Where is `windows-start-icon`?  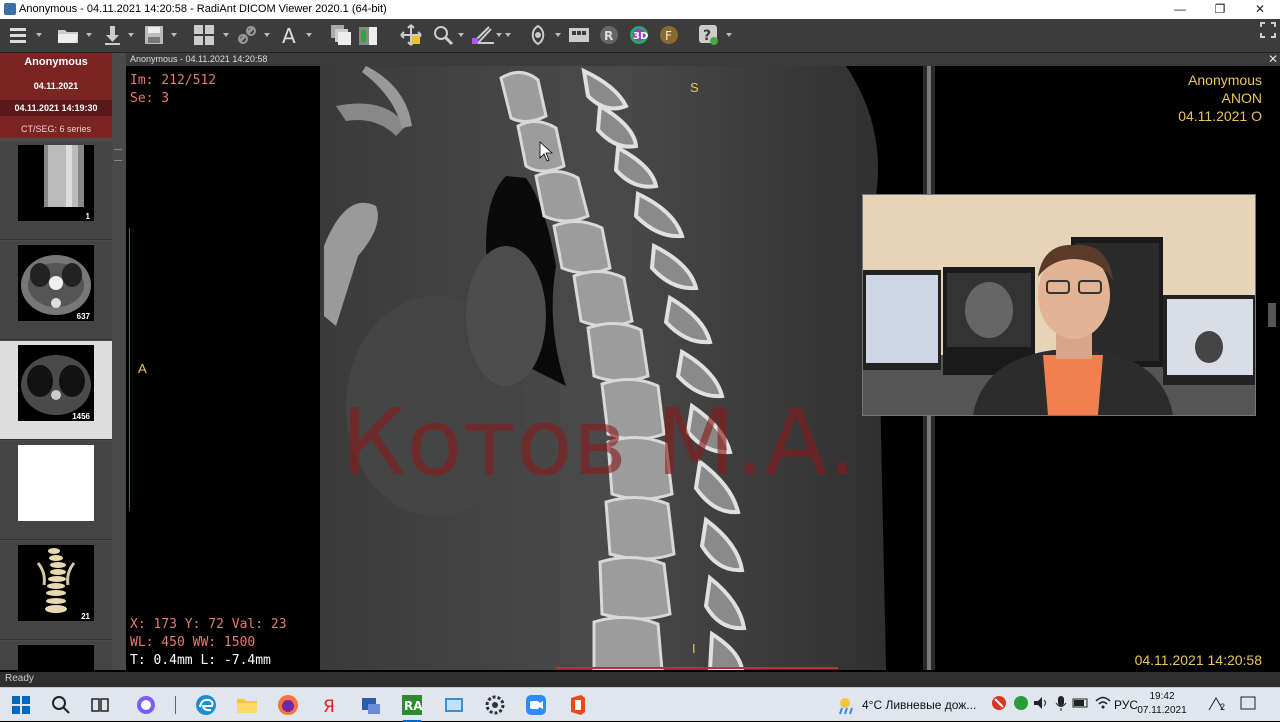
windows-start-icon is located at coordinates (21, 705).